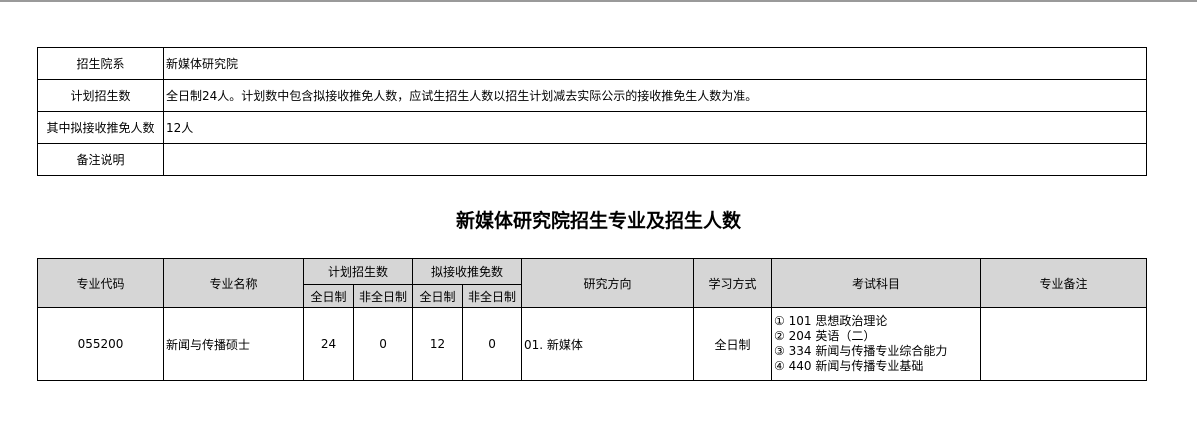 Image resolution: width=1197 pixels, height=443 pixels. Describe the element at coordinates (438, 296) in the screenshot. I see `subheader-rec-full: 全日制` at that location.